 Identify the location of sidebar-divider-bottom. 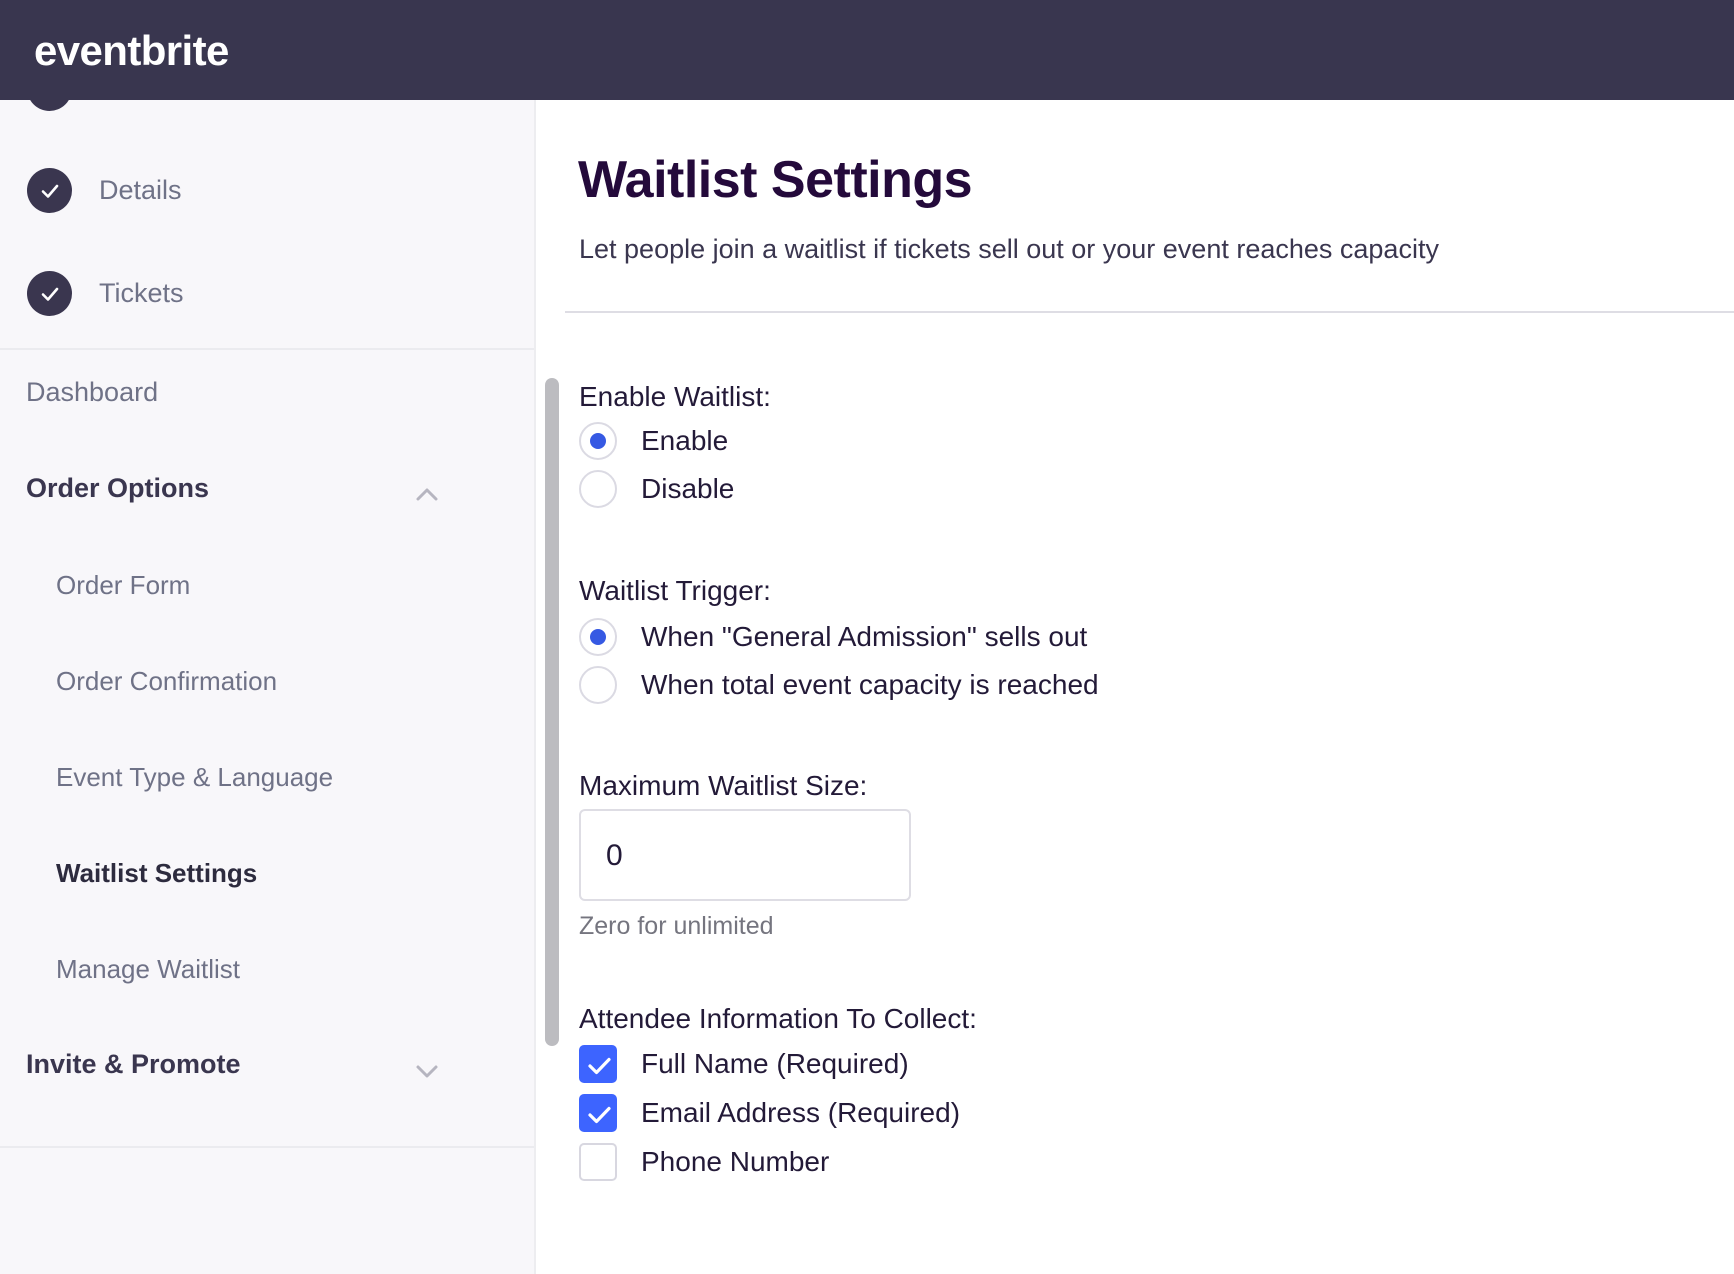
(267, 1147).